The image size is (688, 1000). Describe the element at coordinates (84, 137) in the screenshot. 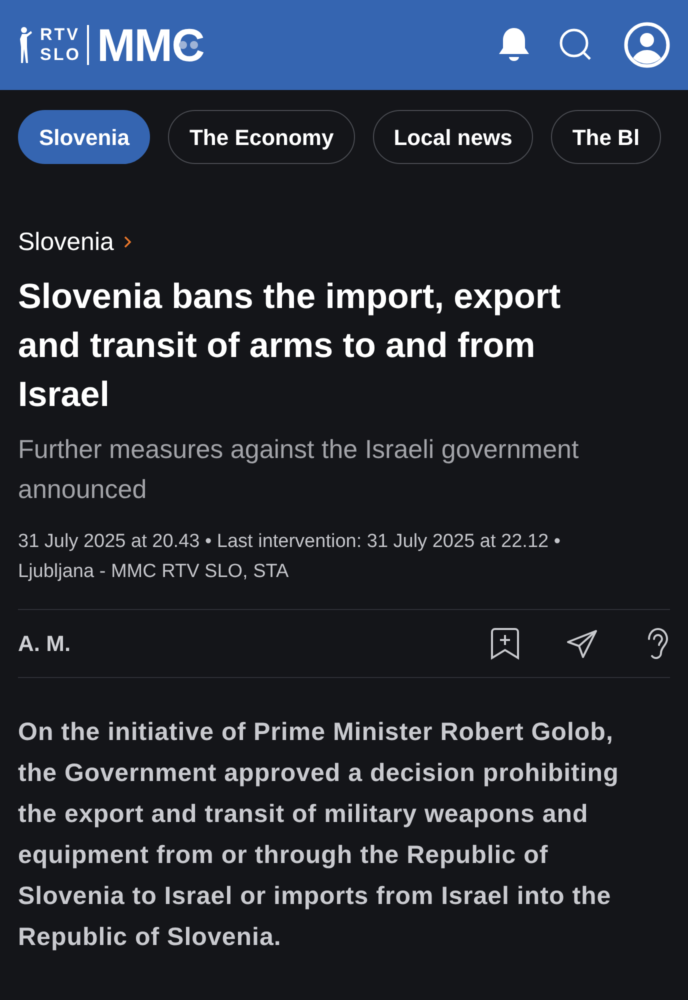

I see `category-tab: Slovenia` at that location.